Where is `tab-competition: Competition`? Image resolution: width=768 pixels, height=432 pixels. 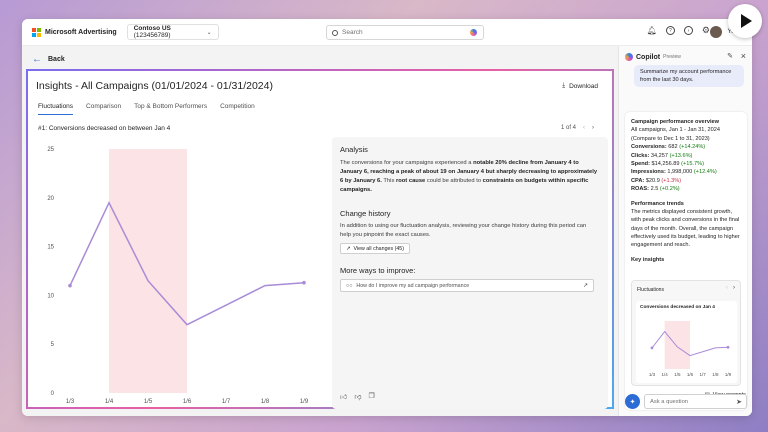
tab-competition: Competition is located at coordinates (237, 109).